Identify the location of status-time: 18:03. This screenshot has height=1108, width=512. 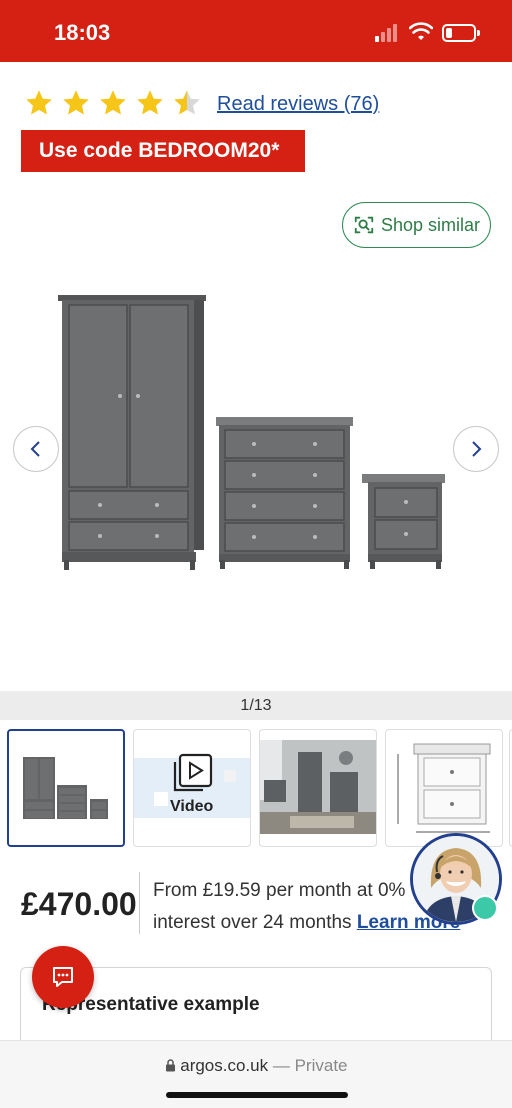
(82, 32).